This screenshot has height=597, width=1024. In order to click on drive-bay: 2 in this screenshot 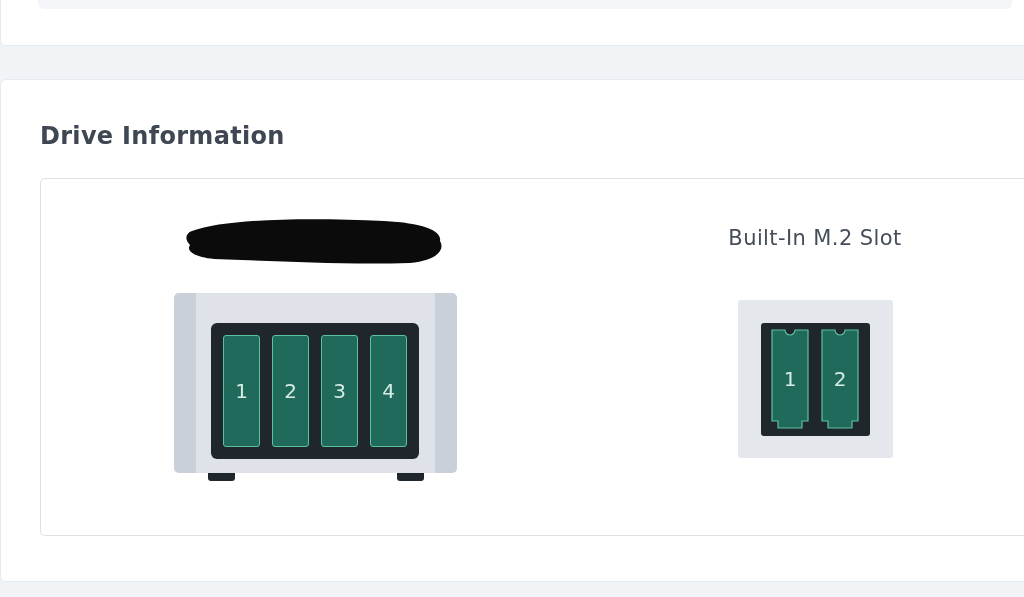, I will do `click(290, 391)`.